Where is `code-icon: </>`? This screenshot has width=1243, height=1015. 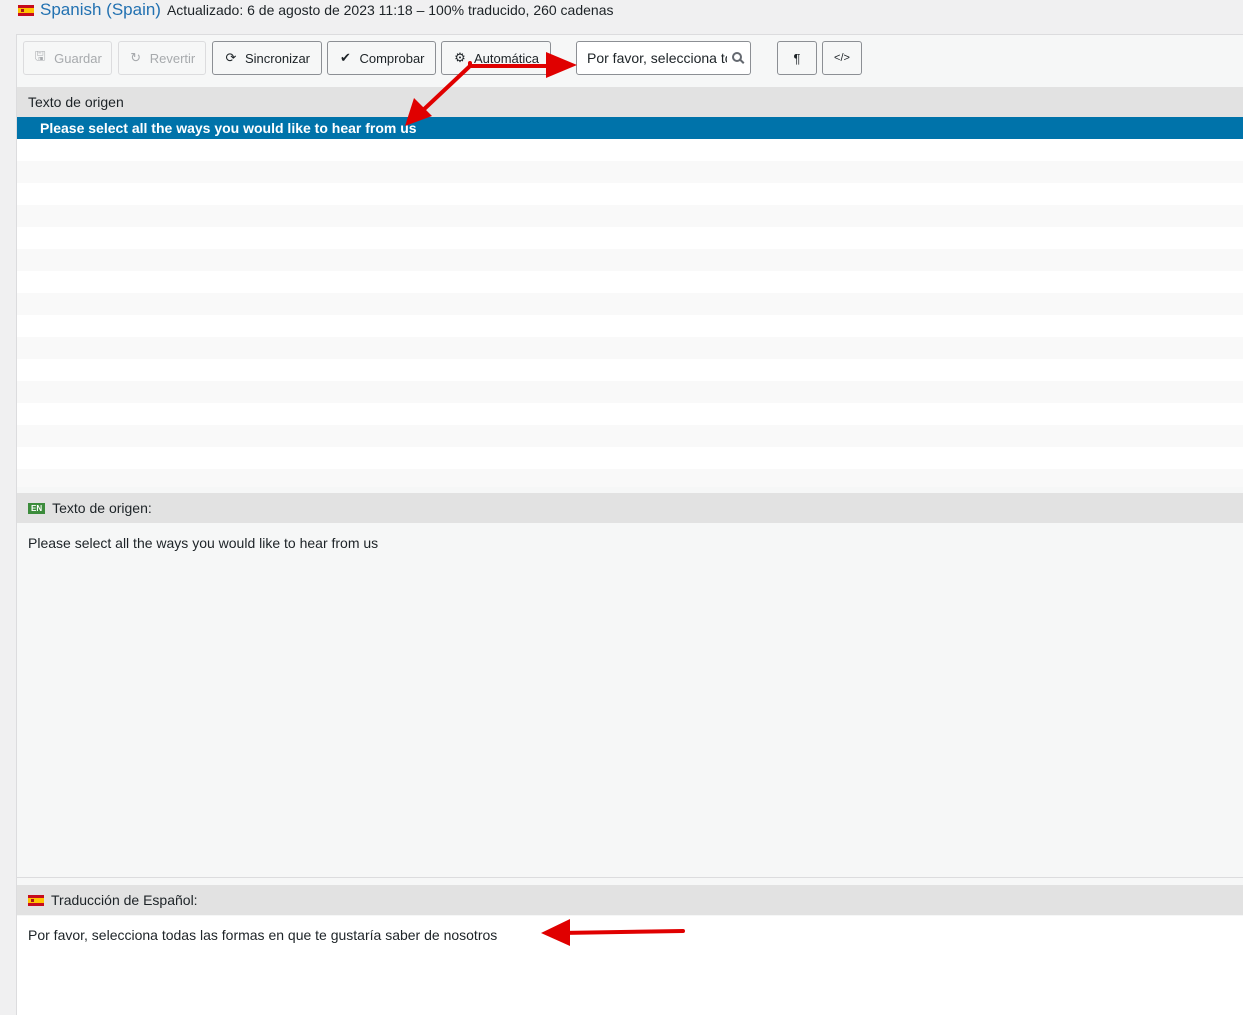
code-icon: </> is located at coordinates (842, 58).